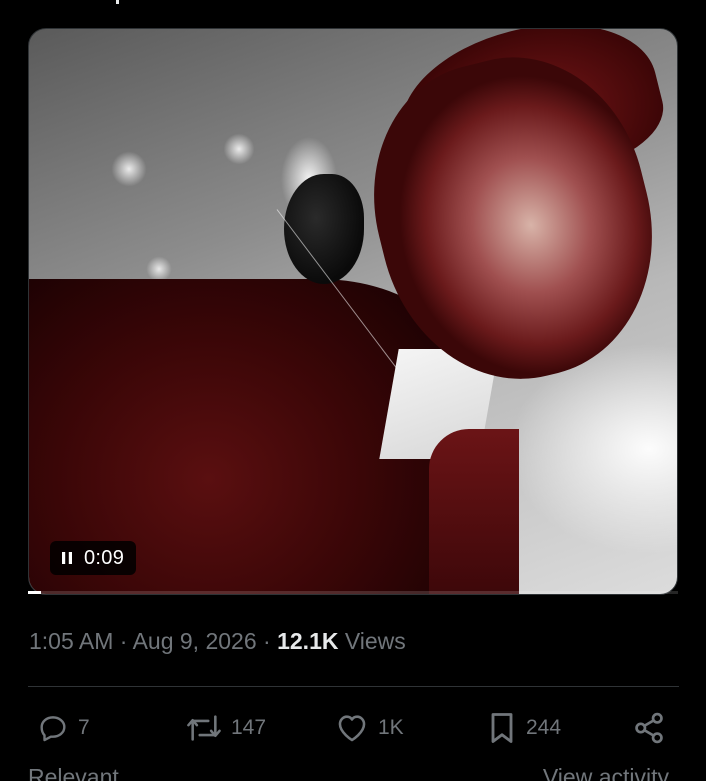 The width and height of the screenshot is (706, 781). I want to click on video-frame-tie, so click(474, 511).